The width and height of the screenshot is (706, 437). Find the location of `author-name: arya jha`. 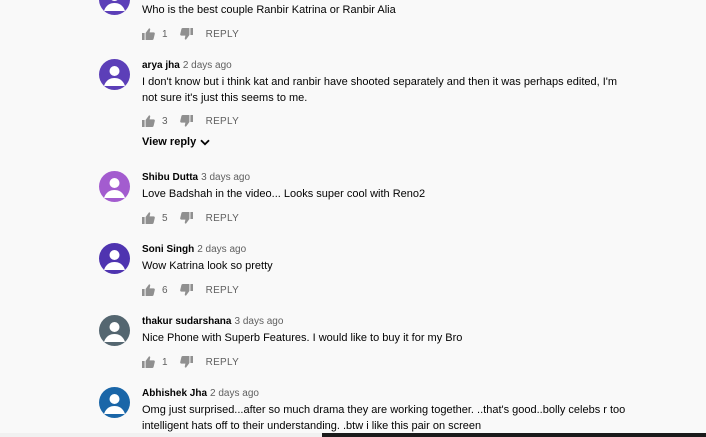

author-name: arya jha is located at coordinates (161, 65).